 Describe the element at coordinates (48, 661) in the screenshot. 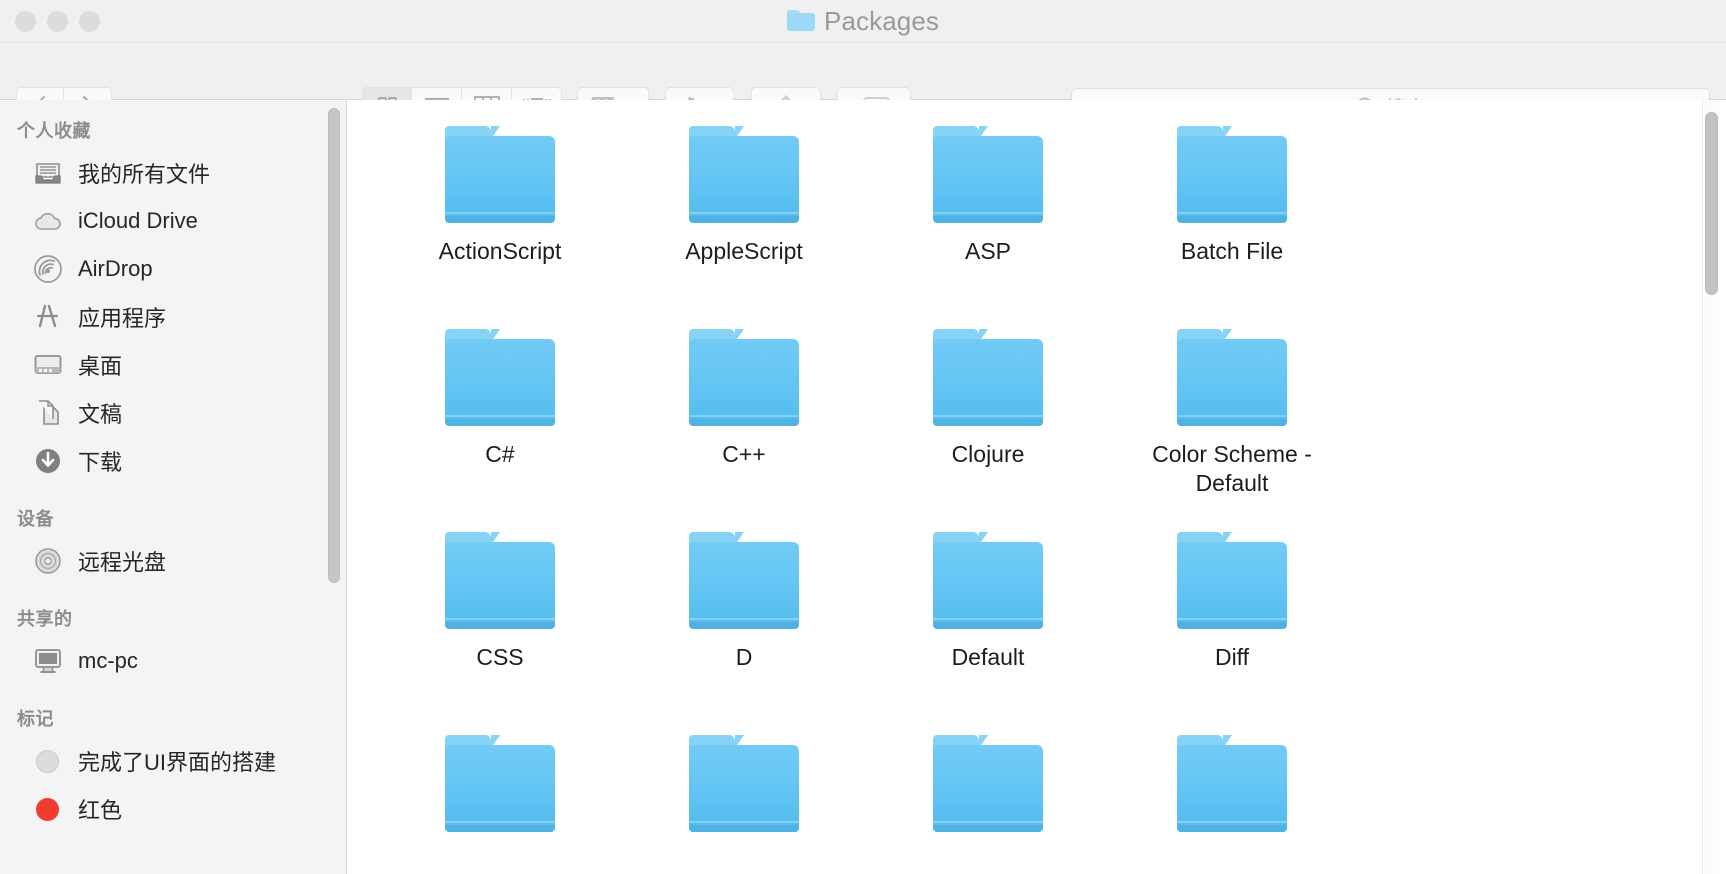

I see `shared-computer-icon` at that location.